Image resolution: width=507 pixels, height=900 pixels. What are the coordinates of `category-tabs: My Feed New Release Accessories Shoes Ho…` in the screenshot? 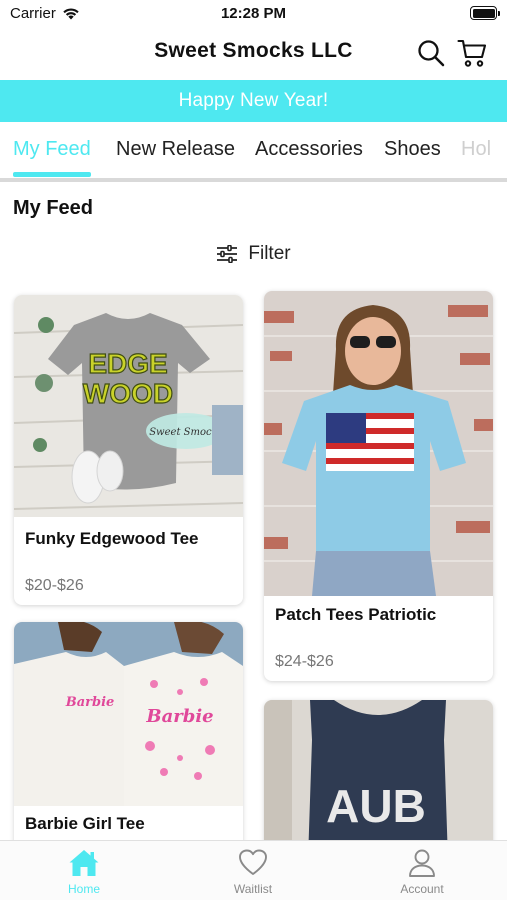 It's located at (253, 151).